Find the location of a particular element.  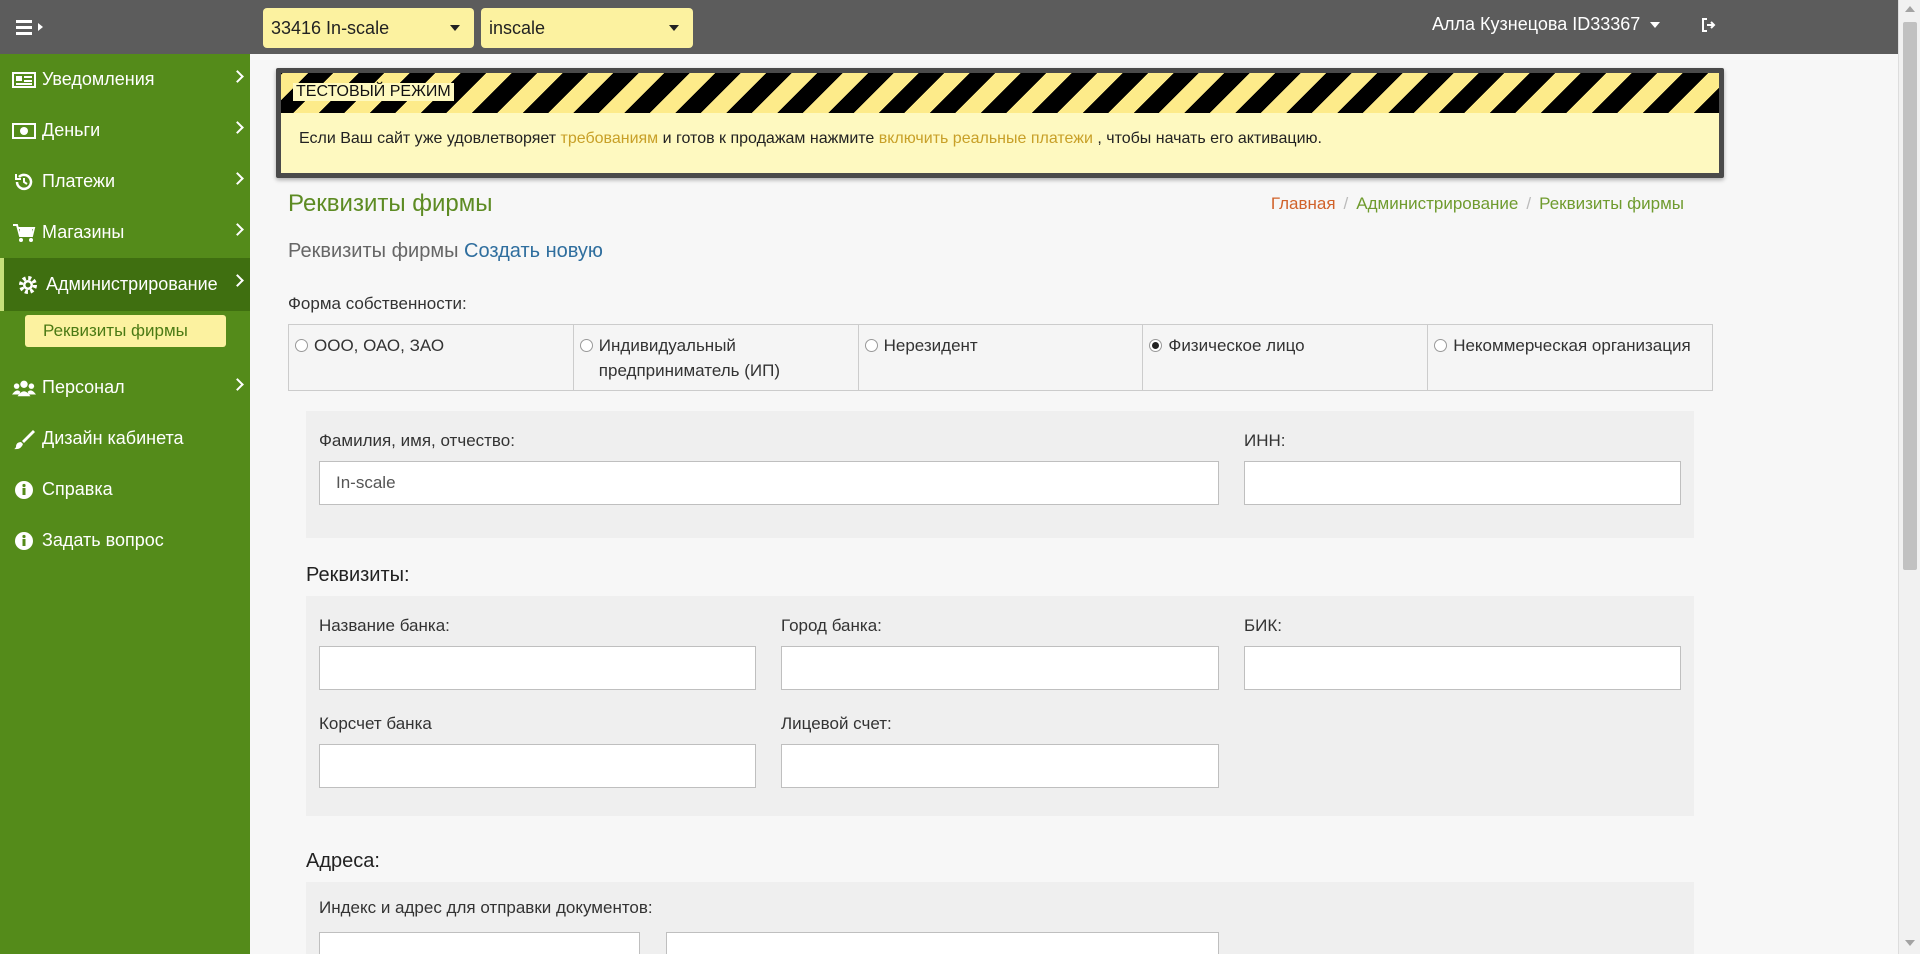

option-label: ООО, ОАО, ЗАО is located at coordinates (379, 345).